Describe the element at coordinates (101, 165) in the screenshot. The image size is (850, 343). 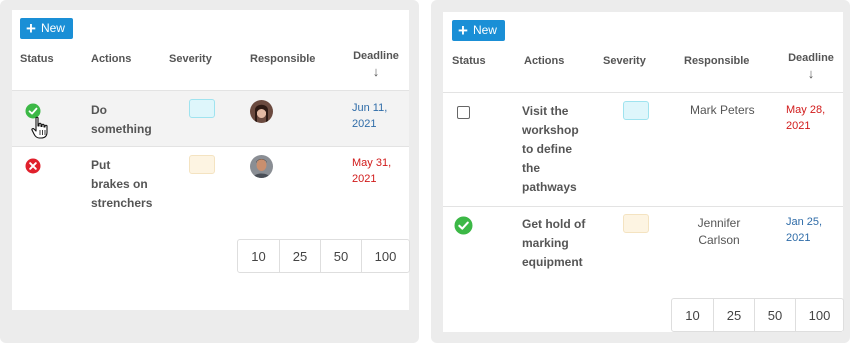
I see `action-line: Put` at that location.